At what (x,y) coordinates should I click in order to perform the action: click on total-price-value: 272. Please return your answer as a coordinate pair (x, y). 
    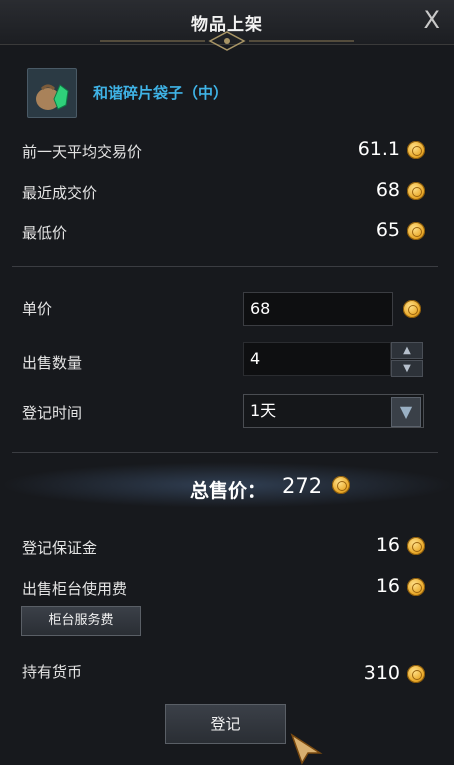
    Looking at the image, I should click on (302, 486).